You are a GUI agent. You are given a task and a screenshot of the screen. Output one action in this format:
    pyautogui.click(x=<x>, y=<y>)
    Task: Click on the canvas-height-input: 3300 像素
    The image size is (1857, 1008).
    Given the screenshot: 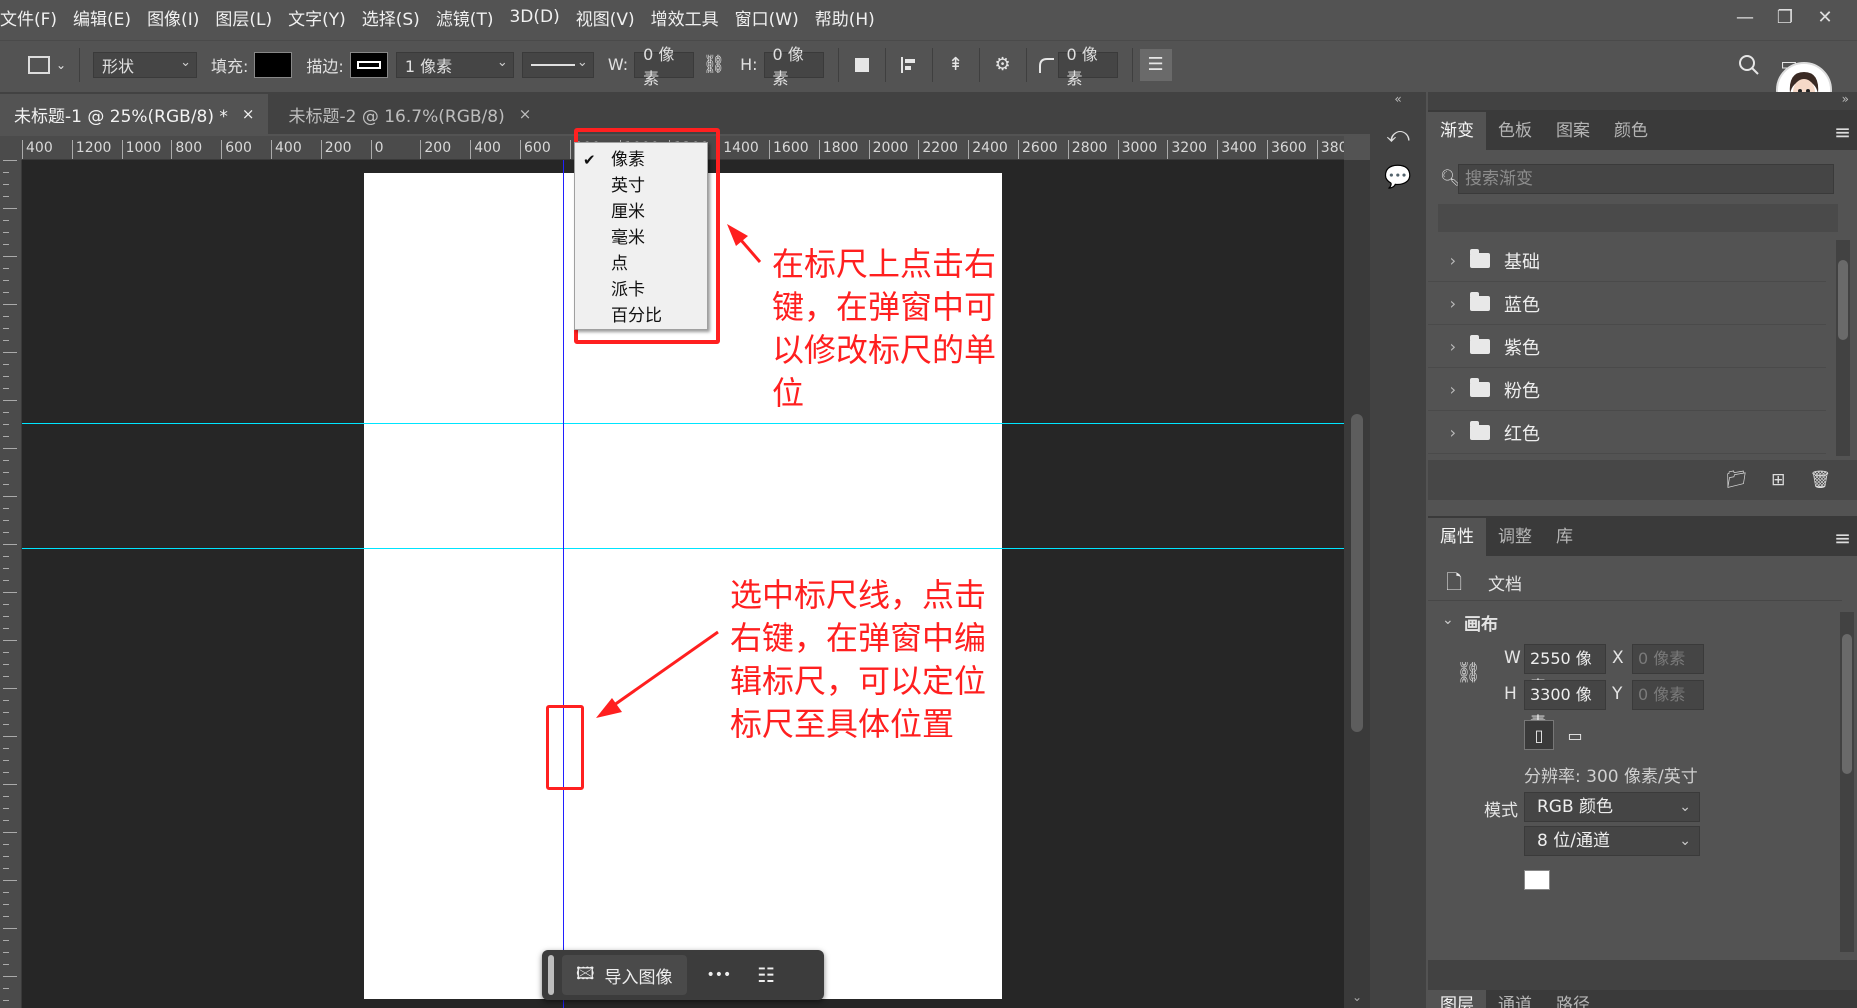 What is the action you would take?
    pyautogui.click(x=1565, y=706)
    